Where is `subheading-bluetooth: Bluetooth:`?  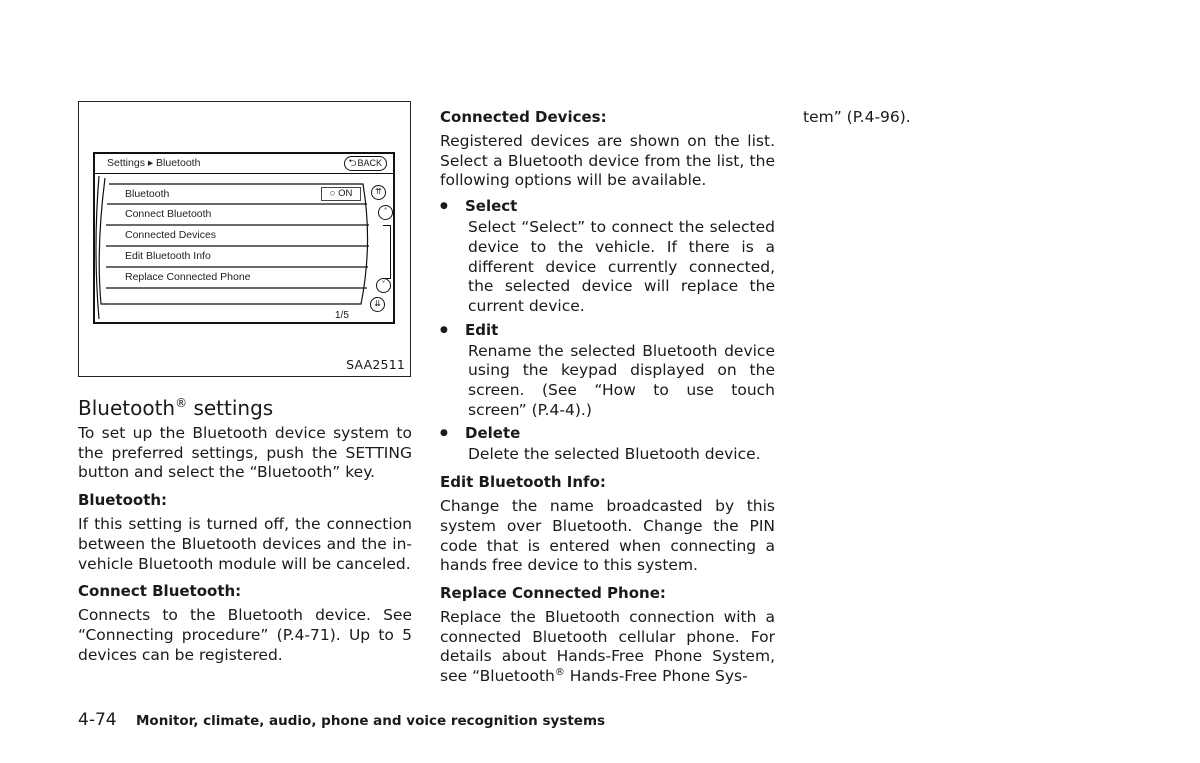 subheading-bluetooth: Bluetooth: is located at coordinates (123, 500).